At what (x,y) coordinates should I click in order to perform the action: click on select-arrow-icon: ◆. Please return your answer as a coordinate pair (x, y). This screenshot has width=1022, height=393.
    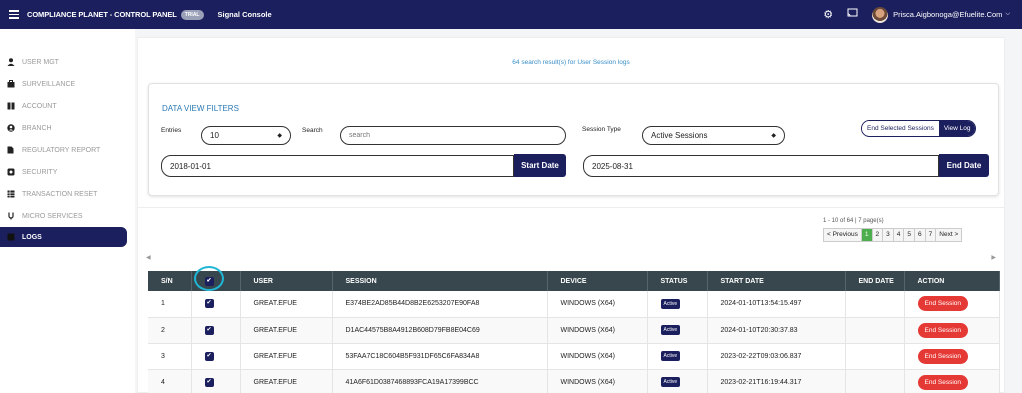
    Looking at the image, I should click on (279, 136).